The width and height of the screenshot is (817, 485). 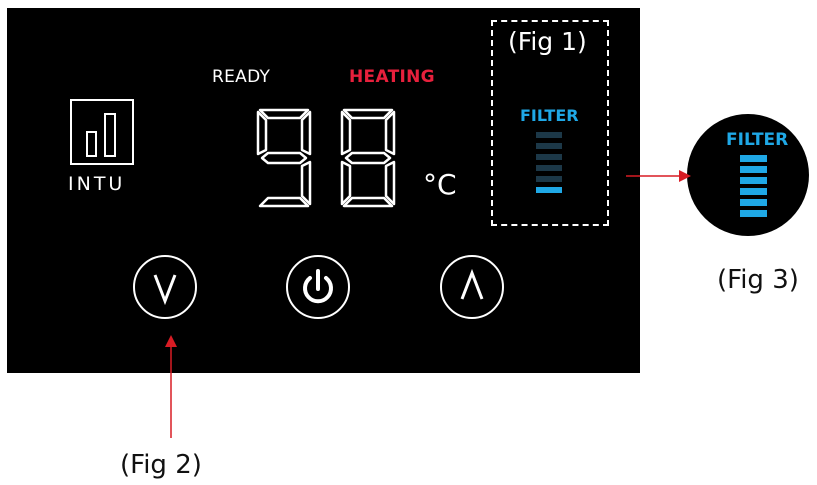 What do you see at coordinates (326, 158) in the screenshot?
I see `temperature-display` at bounding box center [326, 158].